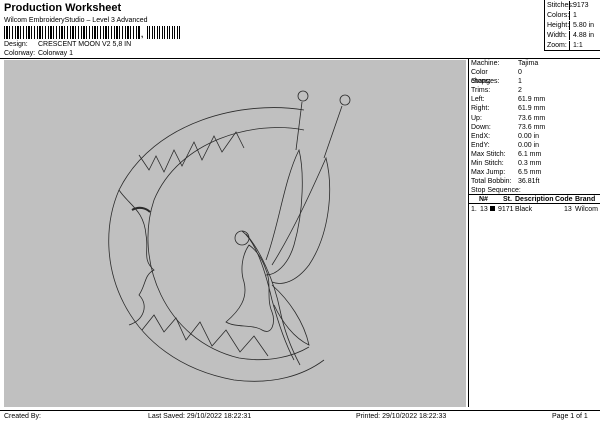 The height and width of the screenshot is (424, 600). I want to click on detail-value: 36.81ft, so click(529, 182).